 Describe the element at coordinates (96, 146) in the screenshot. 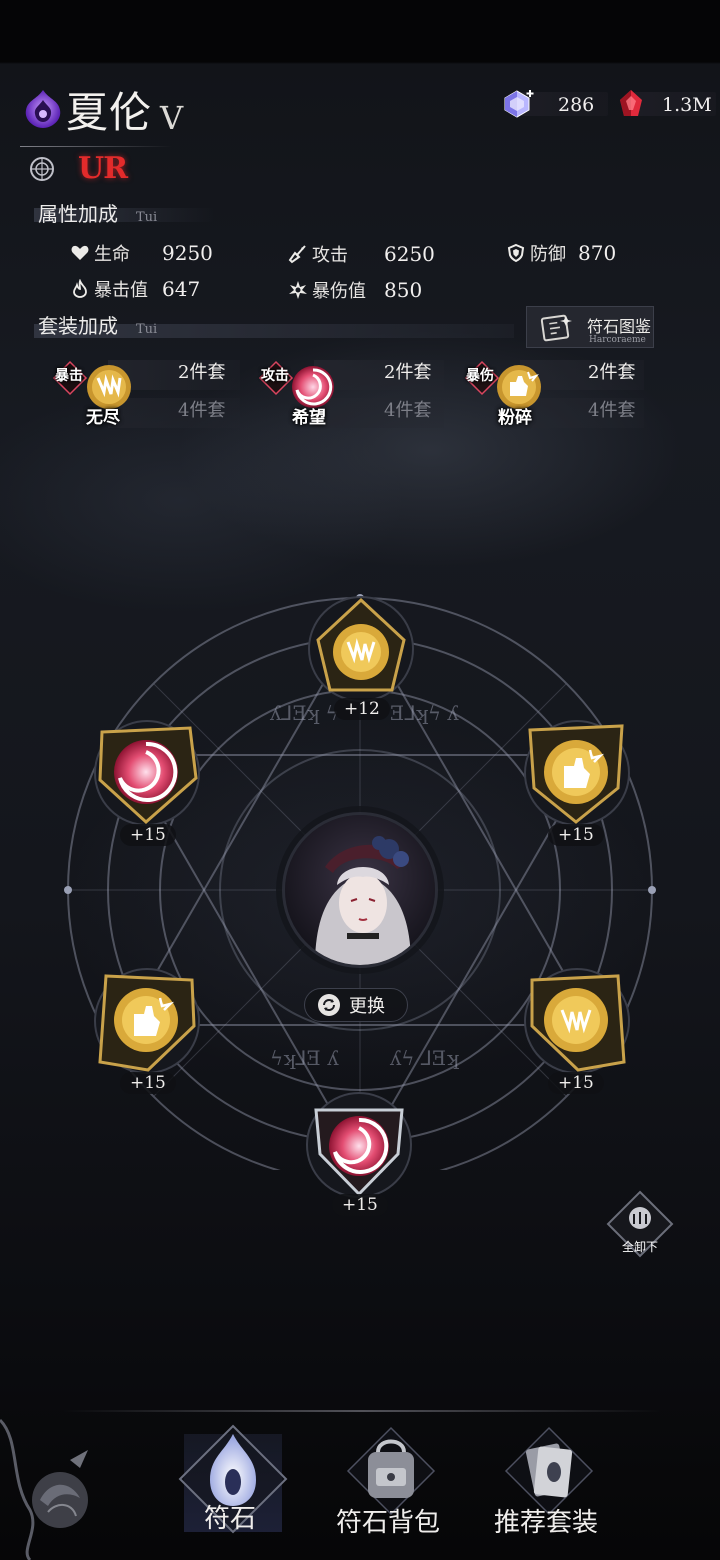

I see `title-divider` at that location.